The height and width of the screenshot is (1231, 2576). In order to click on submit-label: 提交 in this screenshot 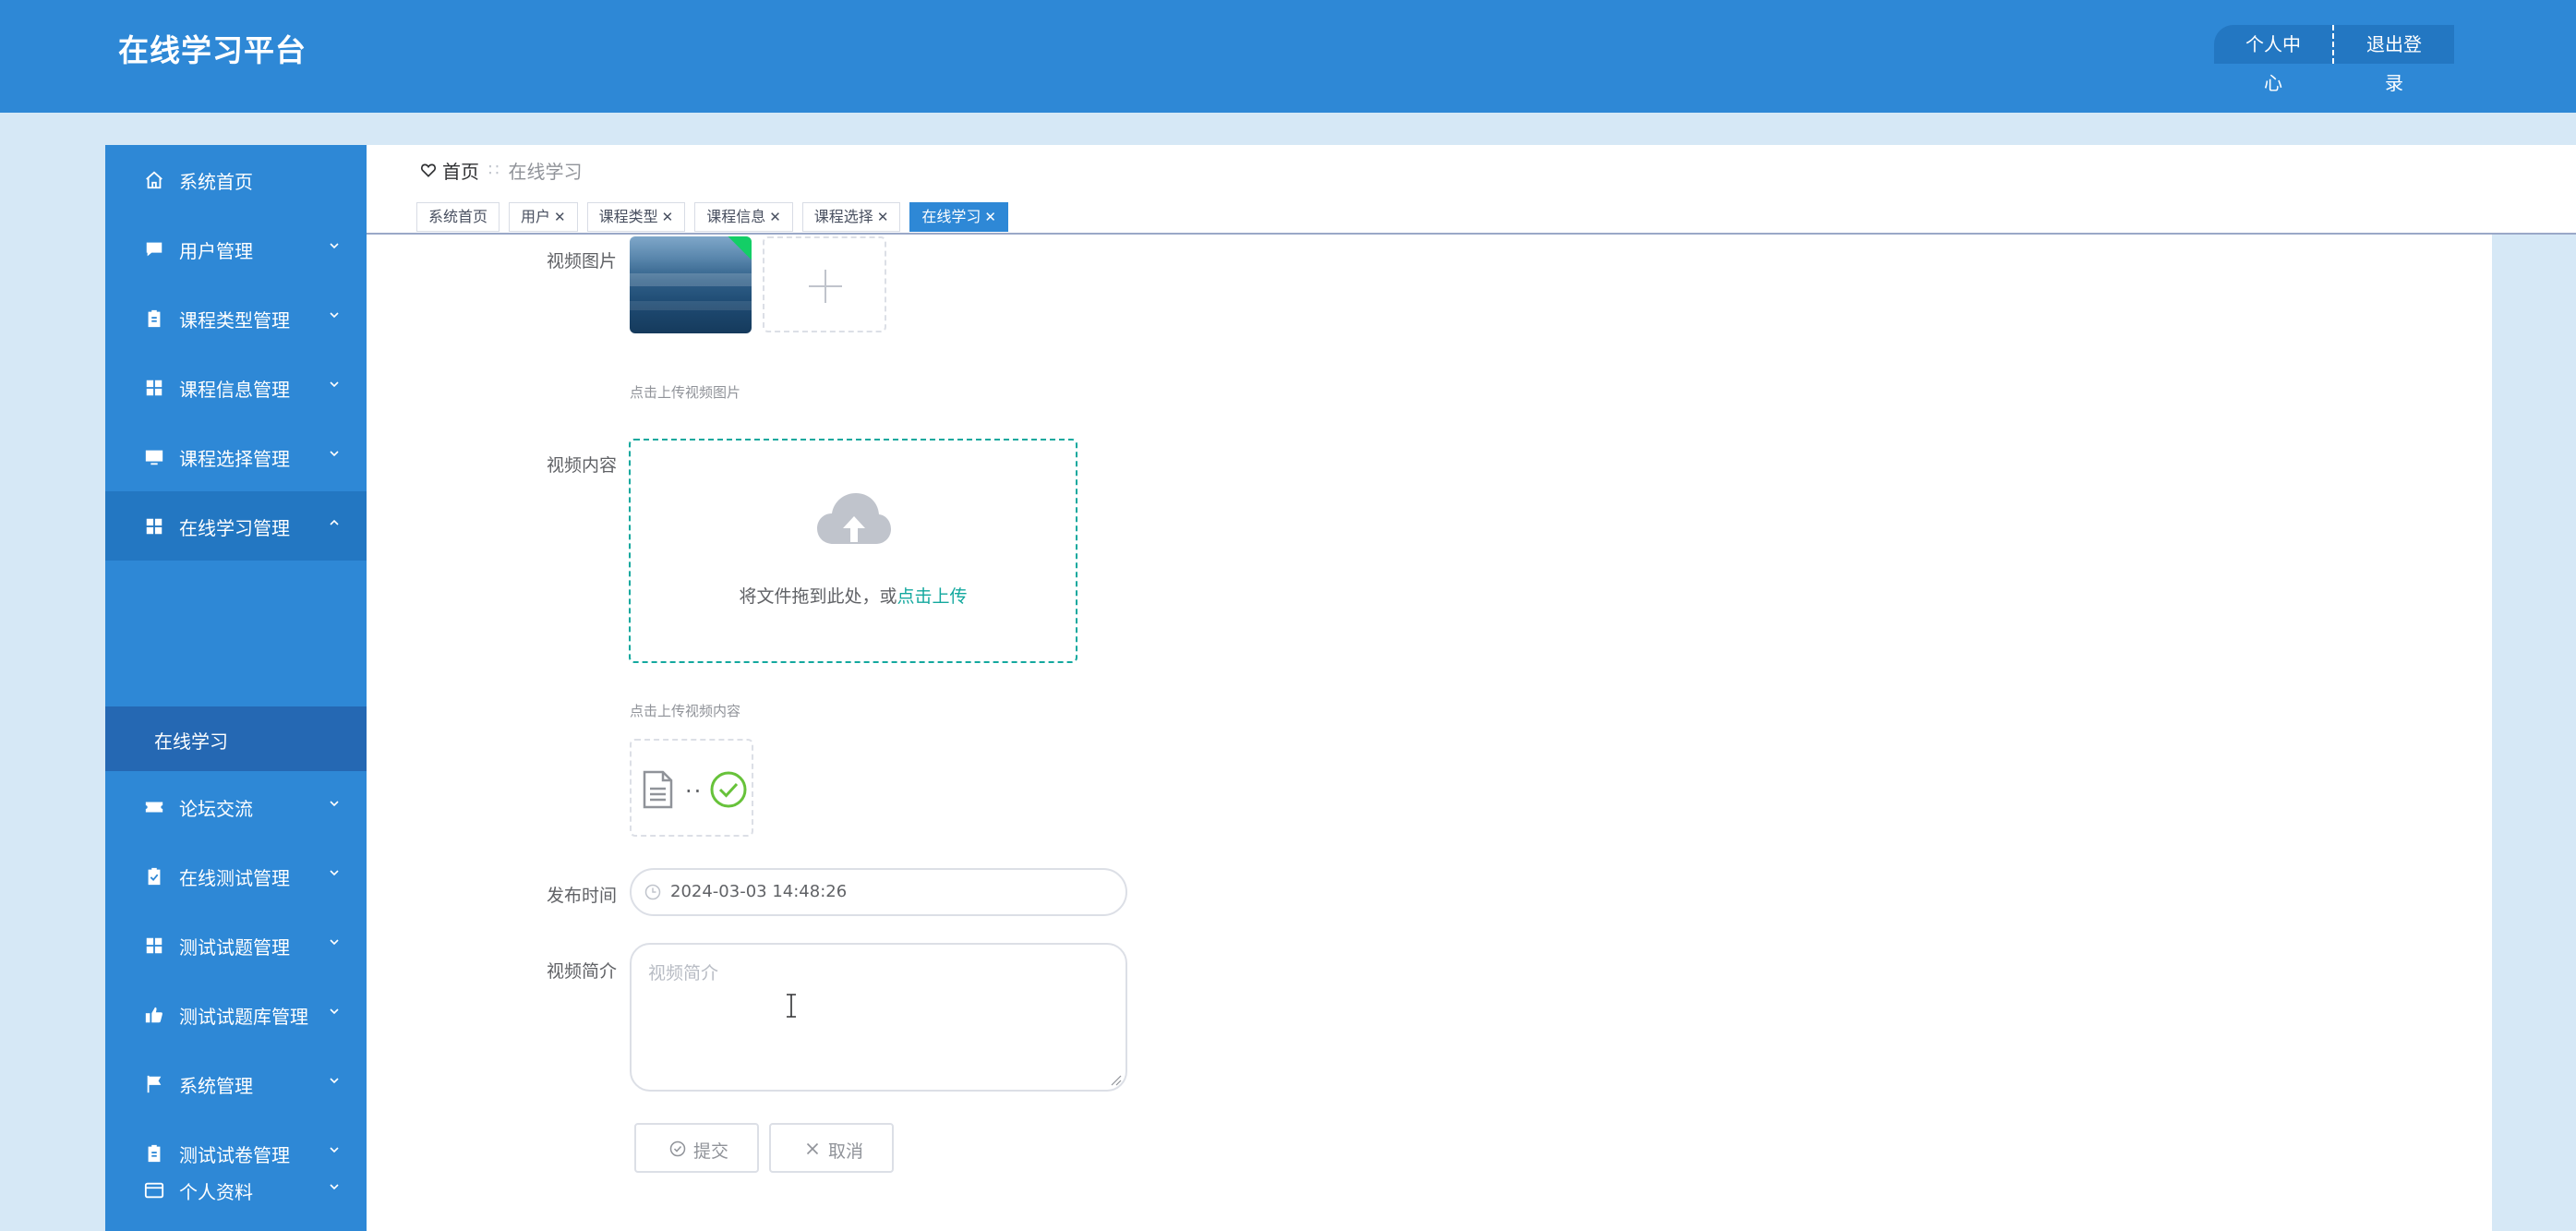, I will do `click(711, 1151)`.